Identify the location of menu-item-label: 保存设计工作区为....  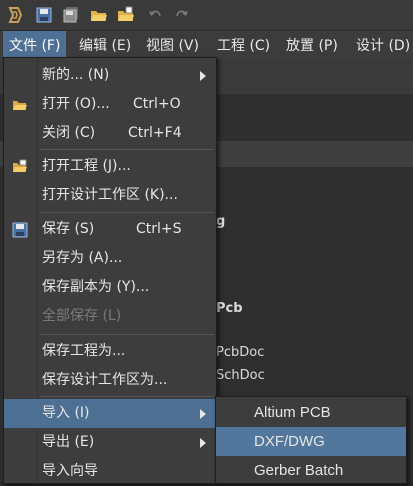
(105, 380).